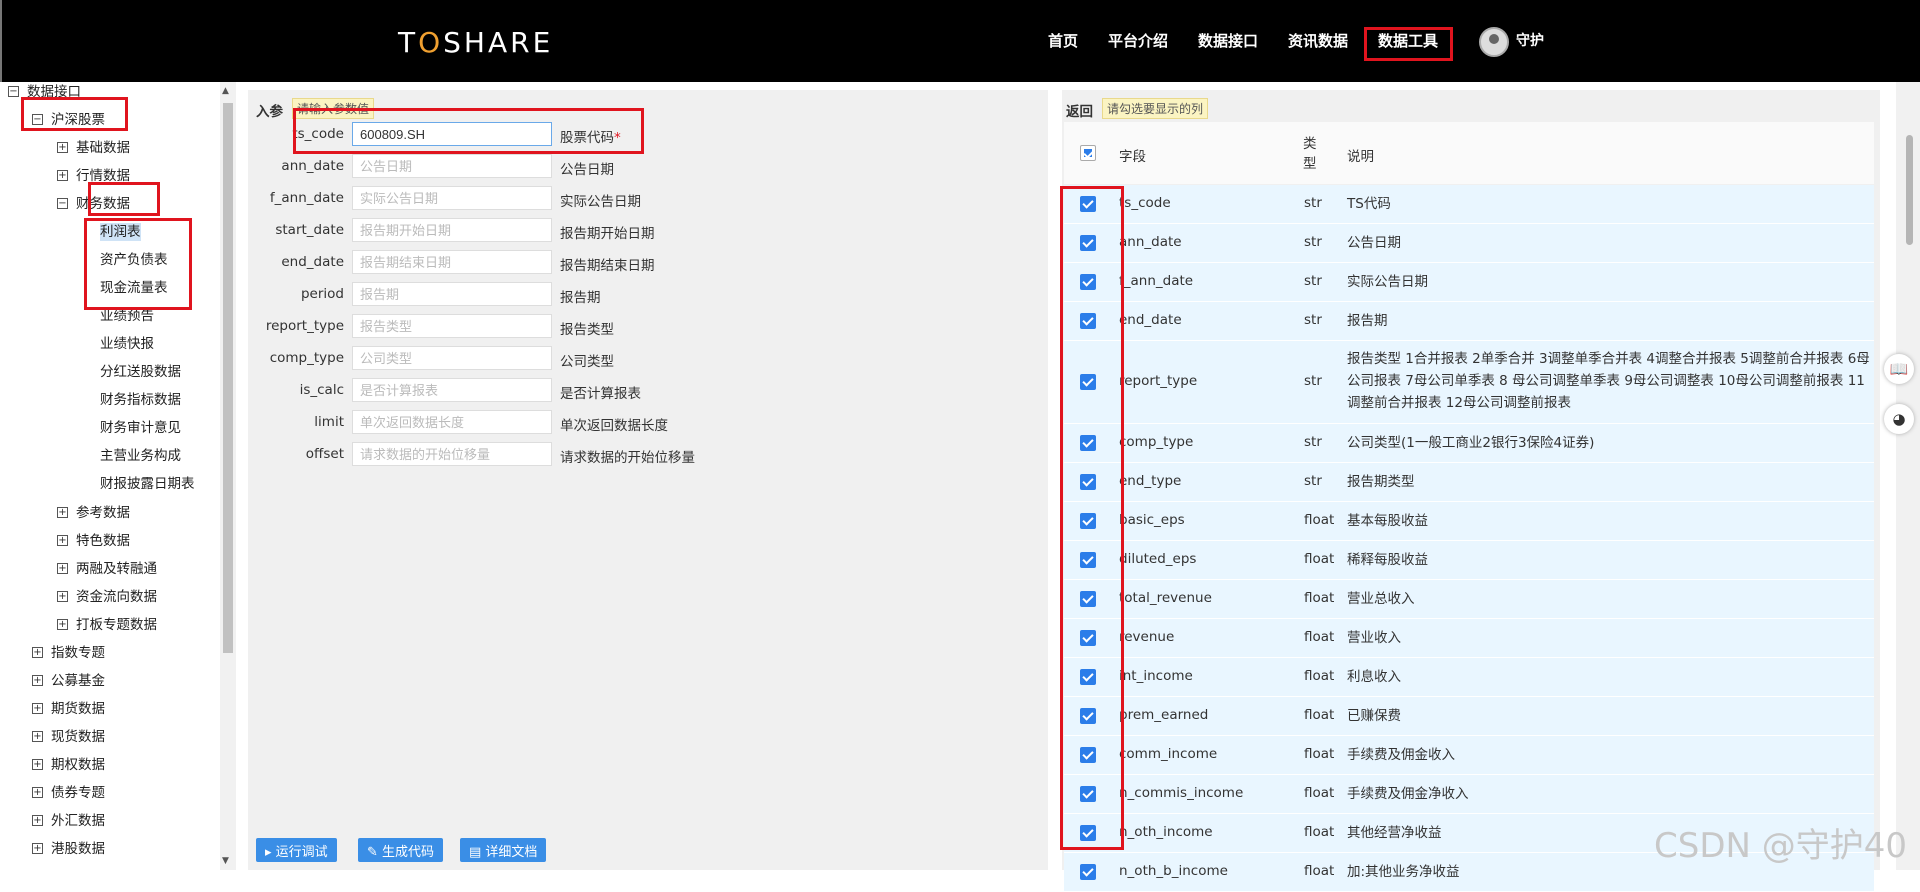 The width and height of the screenshot is (1920, 892). I want to click on tree-top-after-7: 港股数据, so click(78, 849).